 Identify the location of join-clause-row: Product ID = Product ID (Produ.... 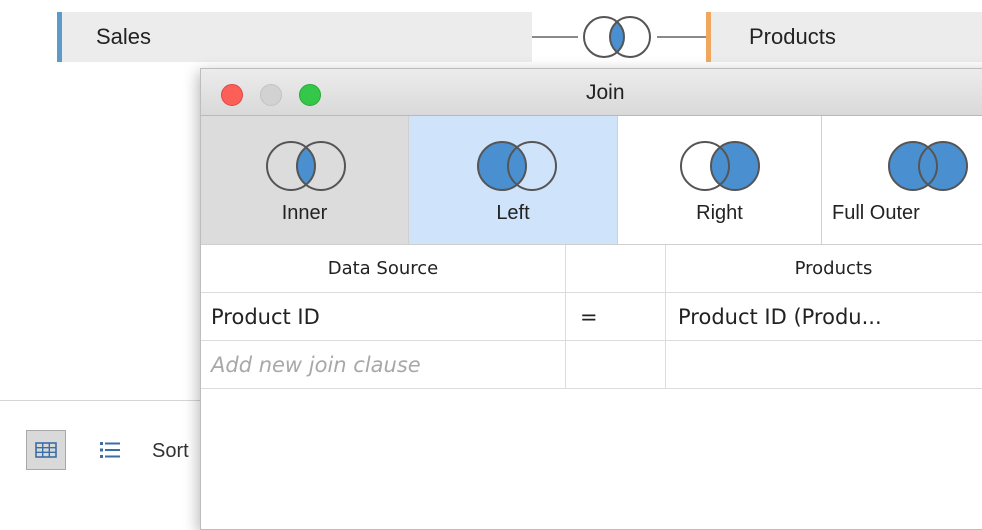
(591, 317).